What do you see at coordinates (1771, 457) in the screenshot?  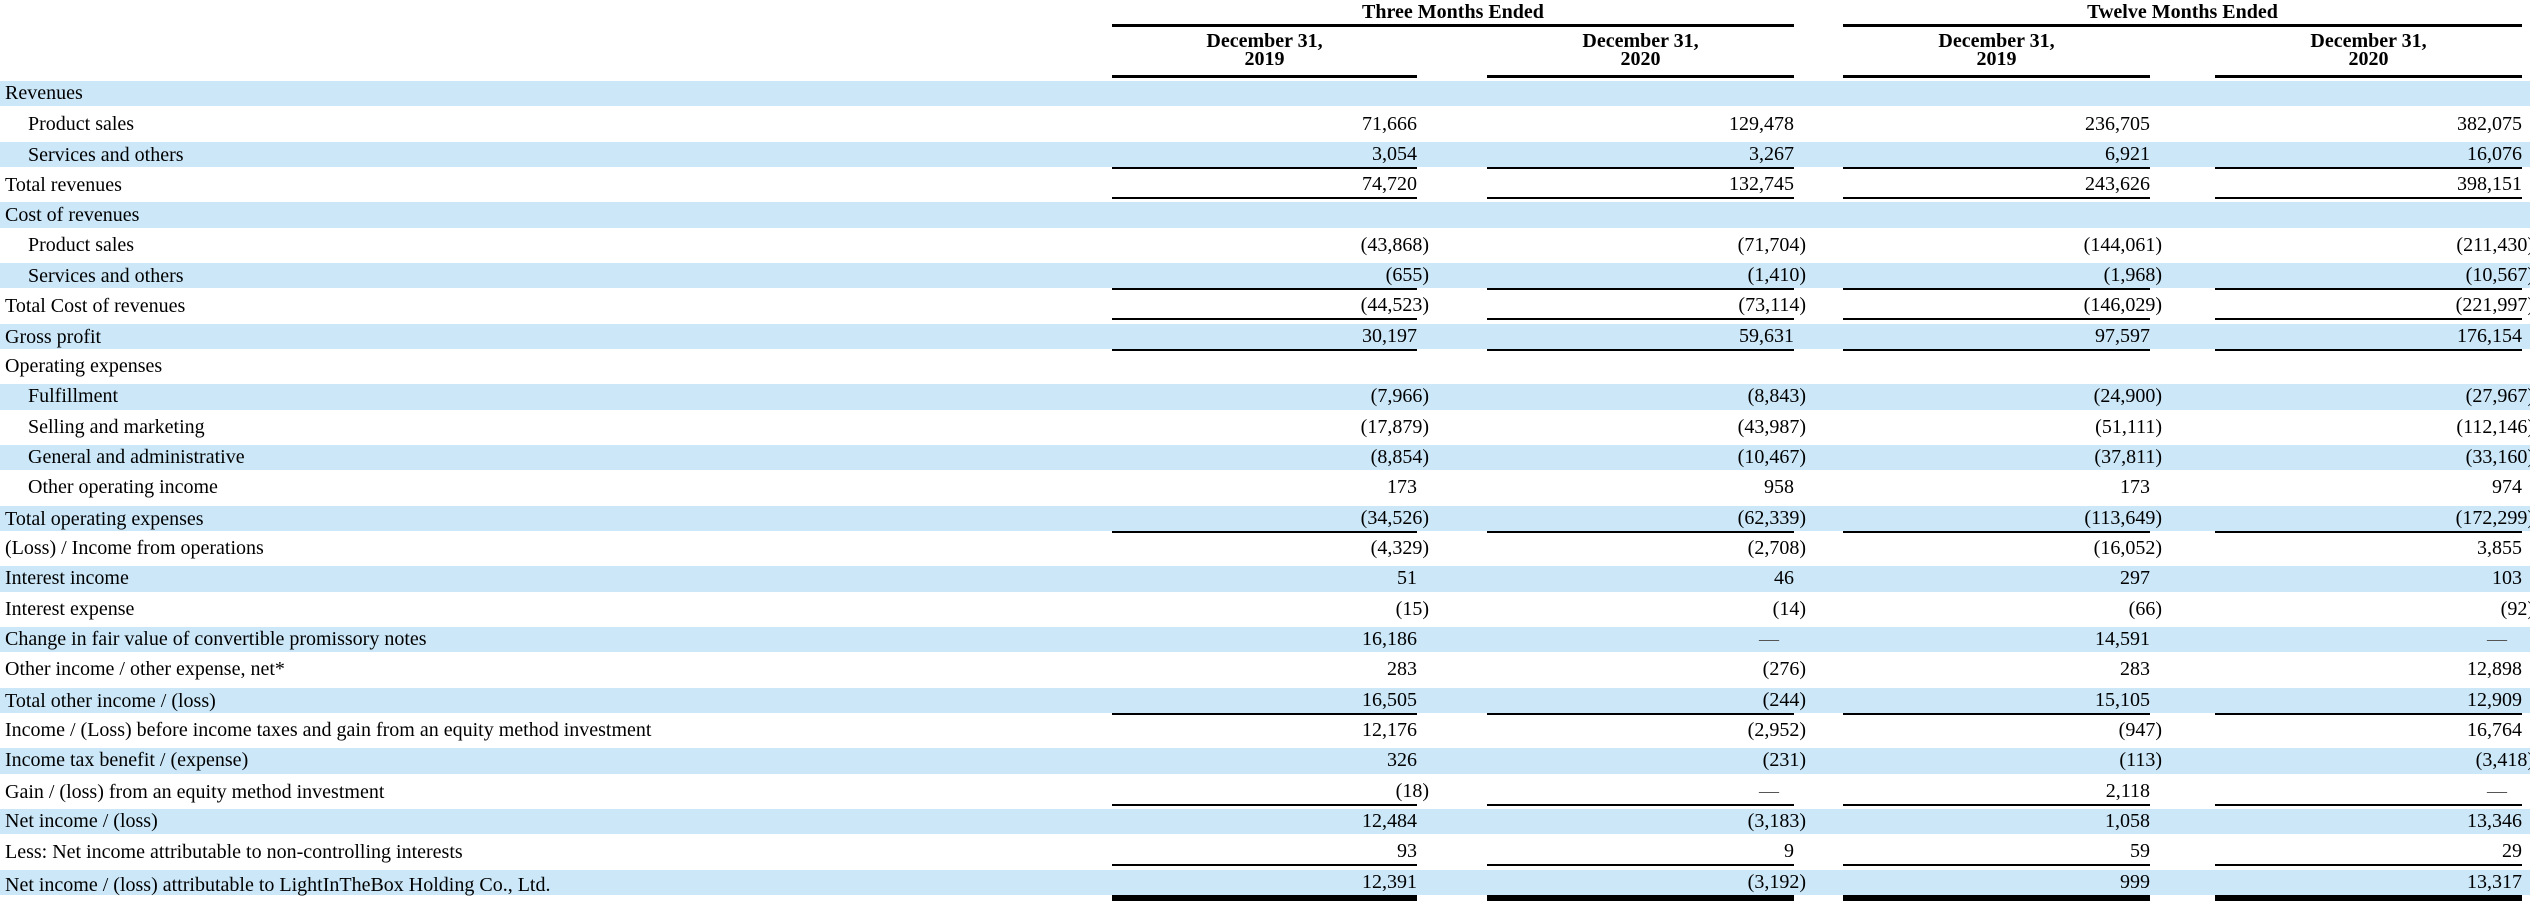 I see `cell-value: (10,467)` at bounding box center [1771, 457].